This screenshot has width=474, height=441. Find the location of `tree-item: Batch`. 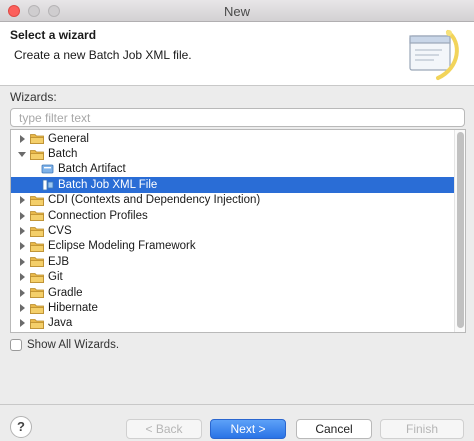

tree-item: Batch is located at coordinates (233, 153).